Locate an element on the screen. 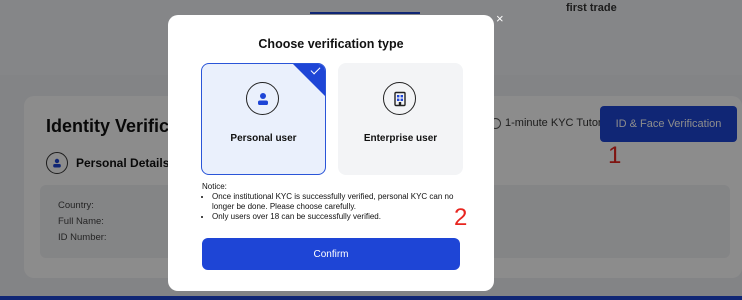  person-icon is located at coordinates (262, 98).